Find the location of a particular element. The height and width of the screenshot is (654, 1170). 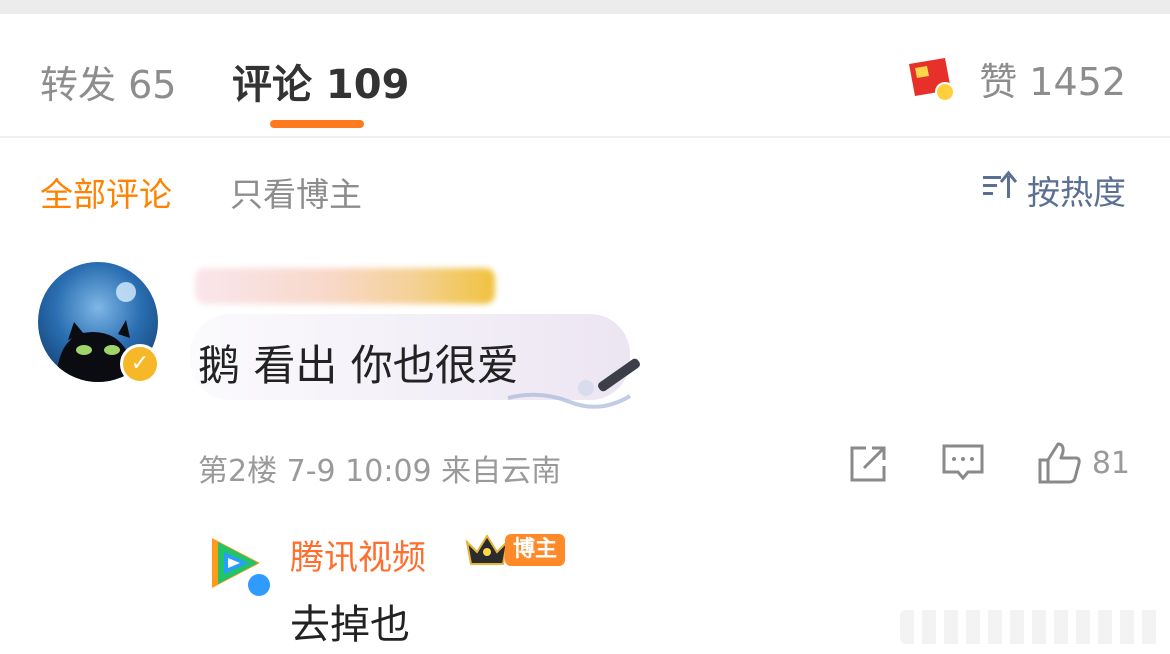

sort-icon is located at coordinates (999, 190).